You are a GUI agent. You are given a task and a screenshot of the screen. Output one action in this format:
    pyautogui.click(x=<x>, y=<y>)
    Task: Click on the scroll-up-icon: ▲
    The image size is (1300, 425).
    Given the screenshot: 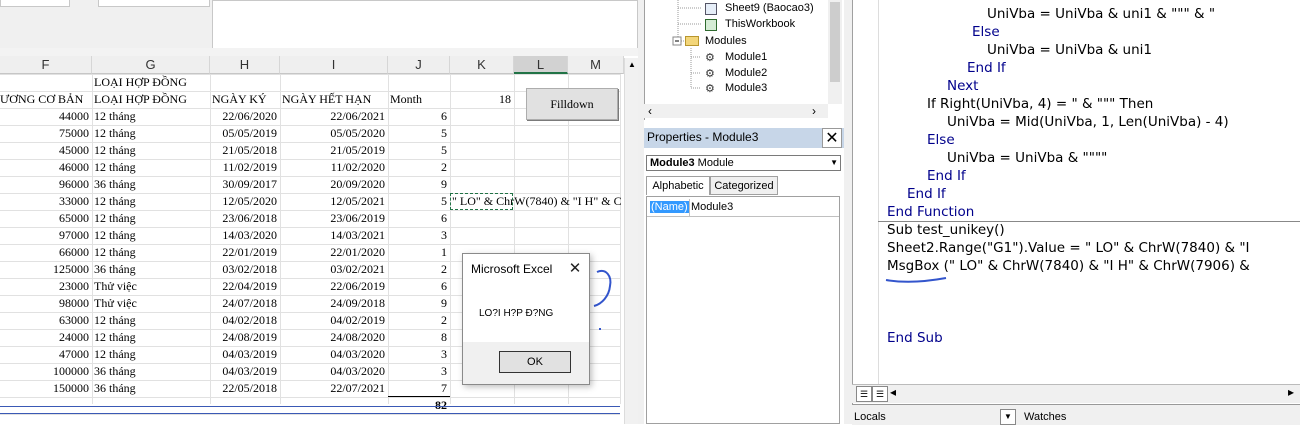 What is the action you would take?
    pyautogui.click(x=632, y=66)
    